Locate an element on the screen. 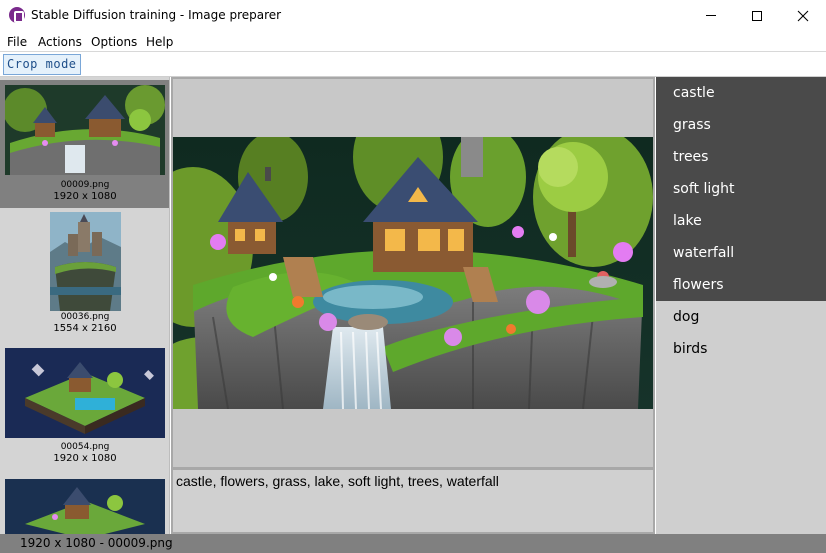  tag-soft-light: soft light is located at coordinates (741, 189).